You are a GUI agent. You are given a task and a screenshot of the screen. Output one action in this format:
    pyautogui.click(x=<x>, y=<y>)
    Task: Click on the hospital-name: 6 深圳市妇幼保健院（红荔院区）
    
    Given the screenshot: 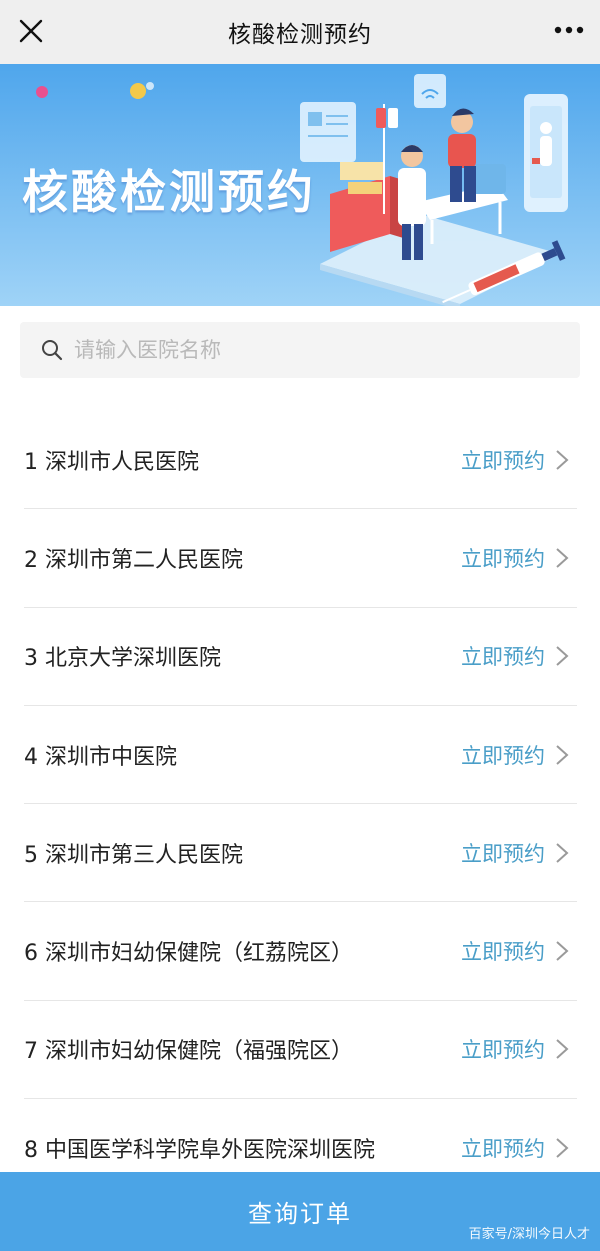 What is the action you would take?
    pyautogui.click(x=188, y=954)
    